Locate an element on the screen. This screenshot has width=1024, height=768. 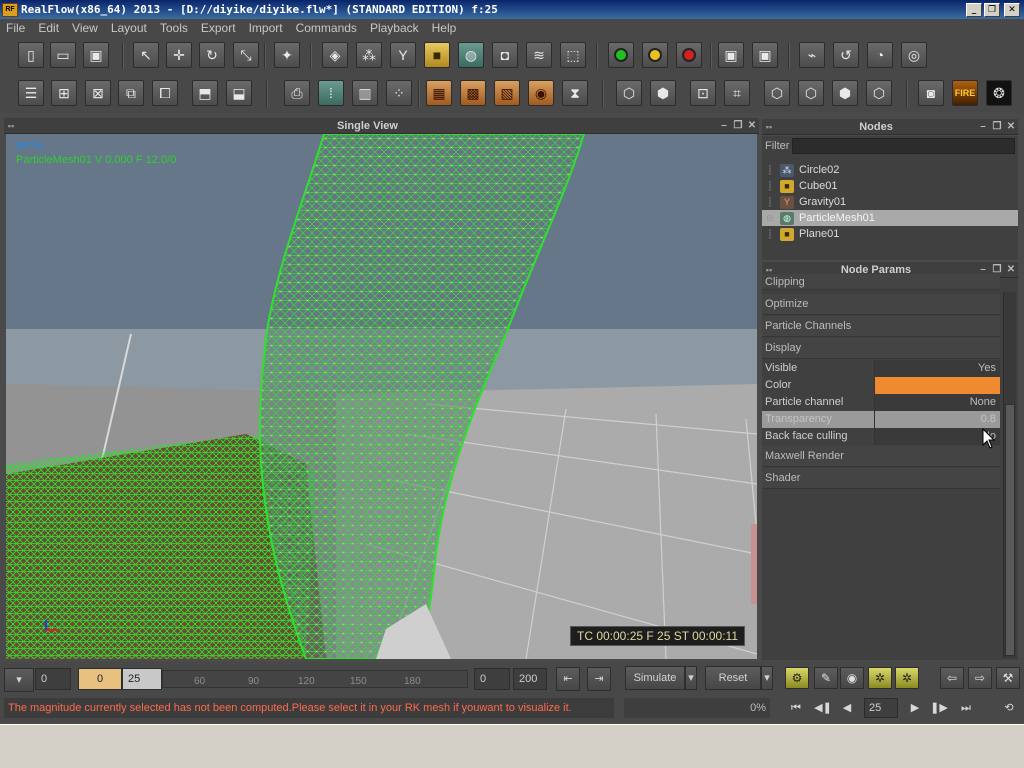
remove-node-icon: ⊠ is located at coordinates (98, 93).